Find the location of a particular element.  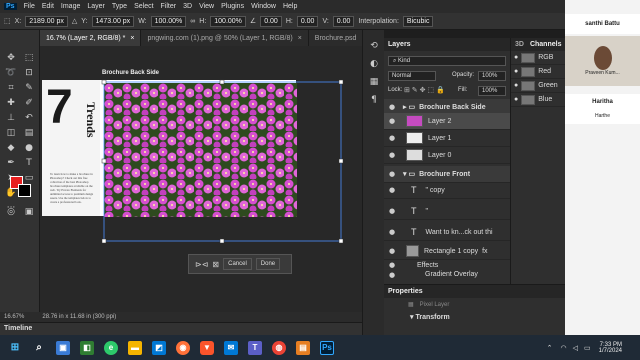

v-skew-field: 0.00 is located at coordinates (343, 21).